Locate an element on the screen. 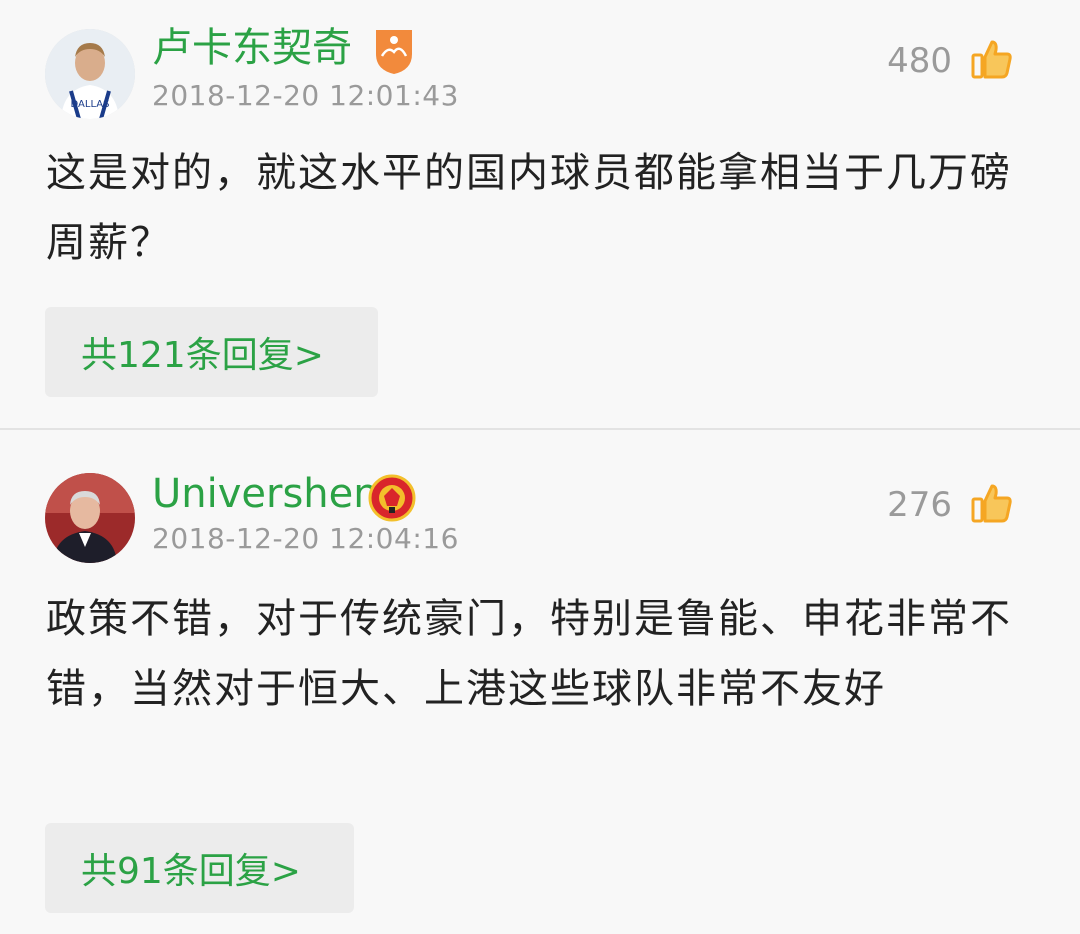 The width and height of the screenshot is (1080, 934). avatar-player-icon: DALLAS is located at coordinates (90, 74).